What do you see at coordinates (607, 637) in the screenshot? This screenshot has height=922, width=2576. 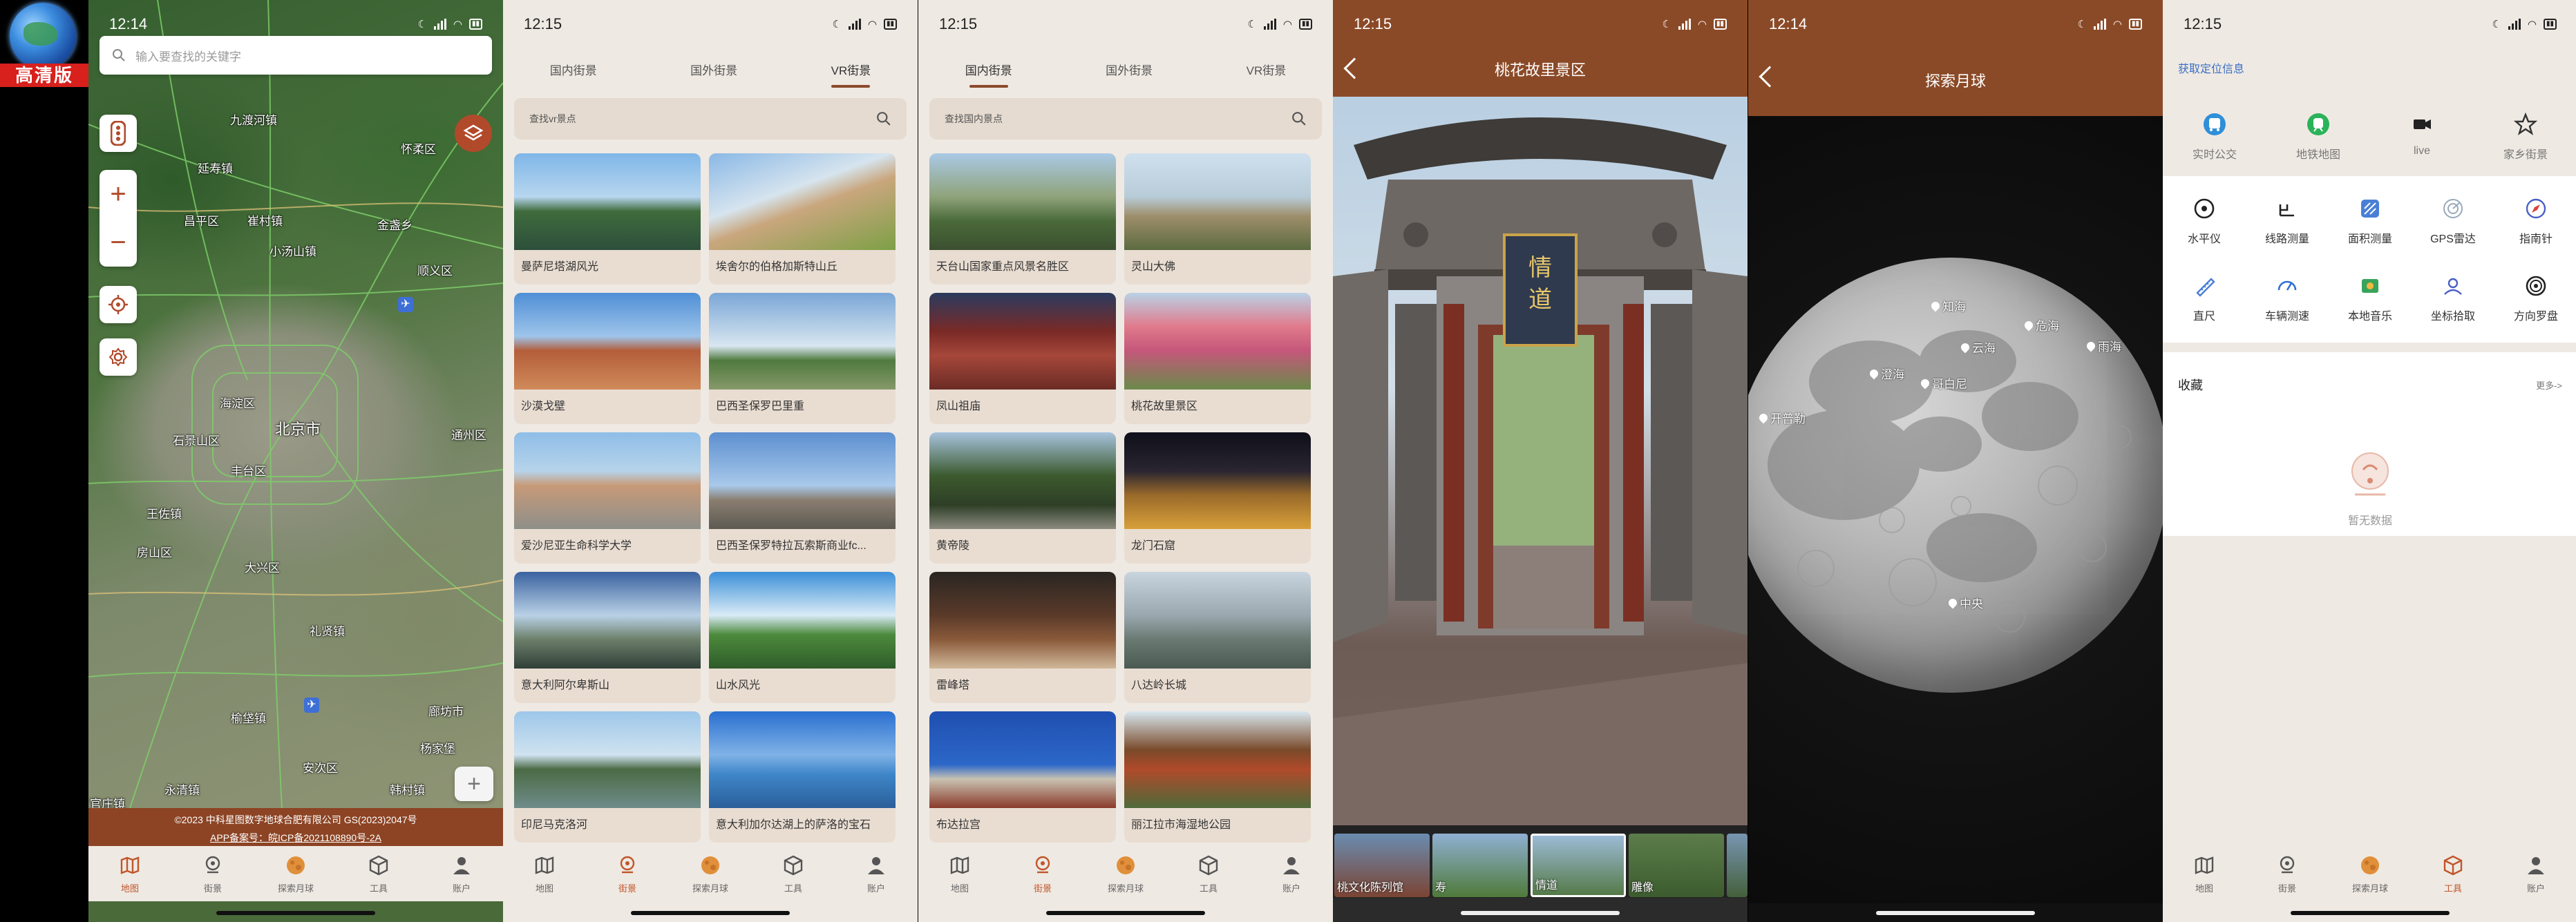 I see `scene-card: 意大利阿尔卑斯山` at bounding box center [607, 637].